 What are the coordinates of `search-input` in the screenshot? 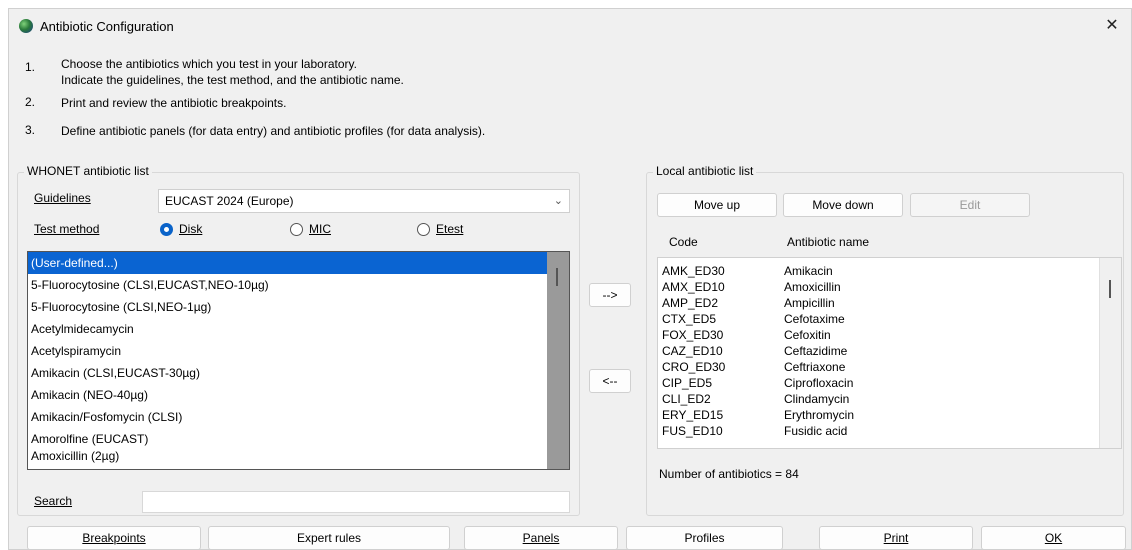 It's located at (356, 502).